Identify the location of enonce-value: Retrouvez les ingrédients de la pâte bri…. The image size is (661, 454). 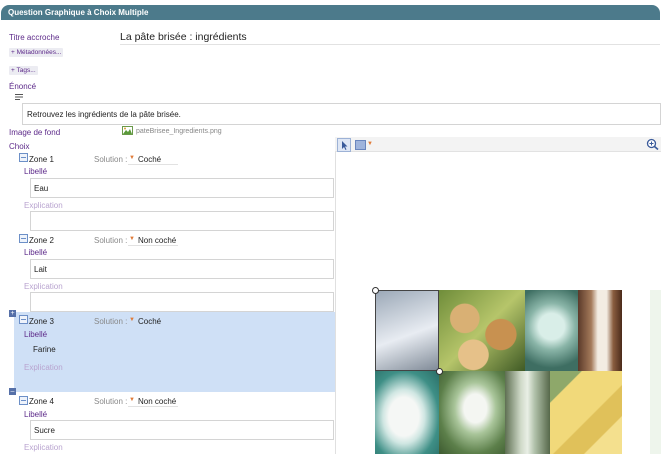
(104, 114).